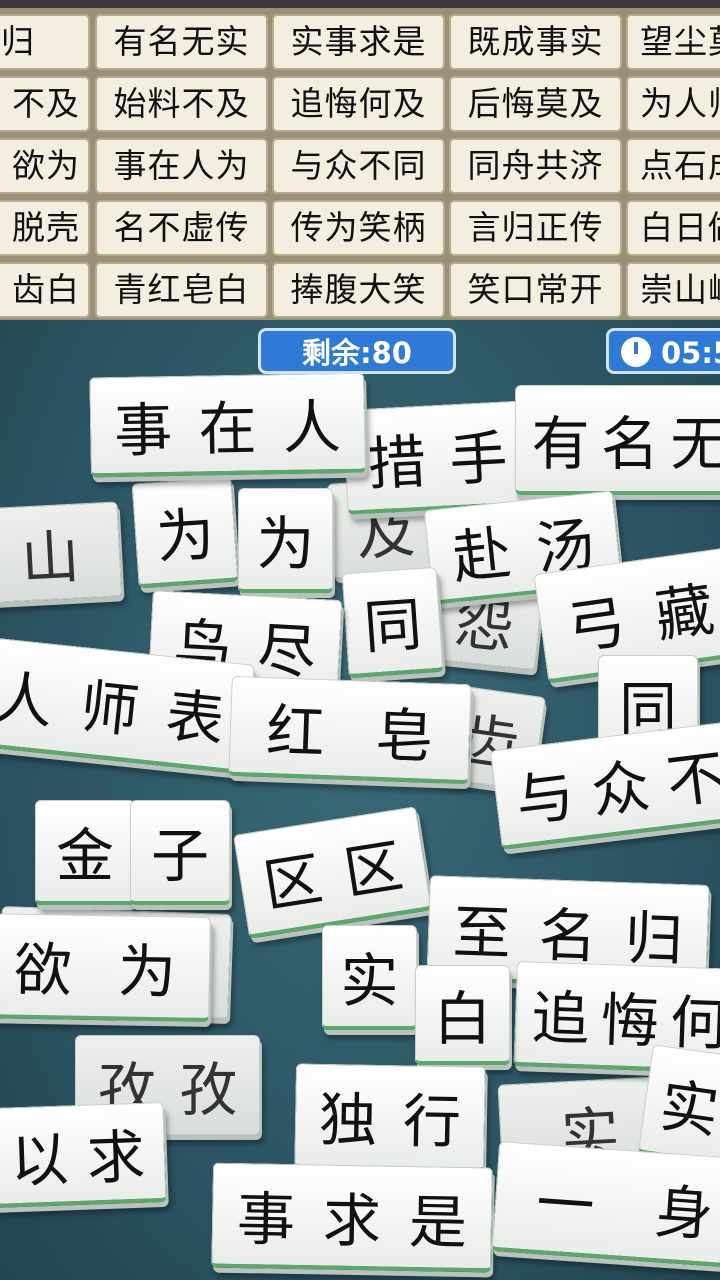  I want to click on word-tile: 事在人, so click(227, 425).